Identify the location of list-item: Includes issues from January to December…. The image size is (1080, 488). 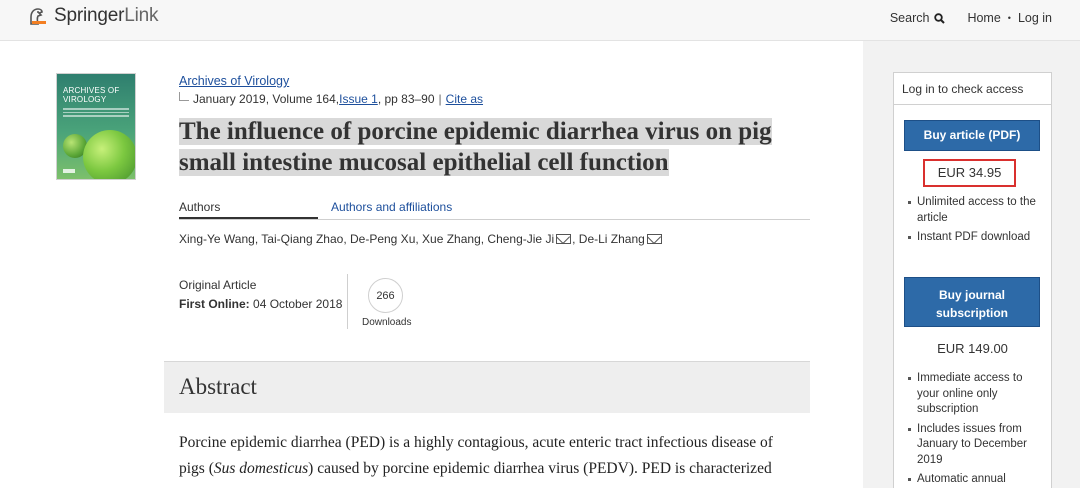
(978, 445).